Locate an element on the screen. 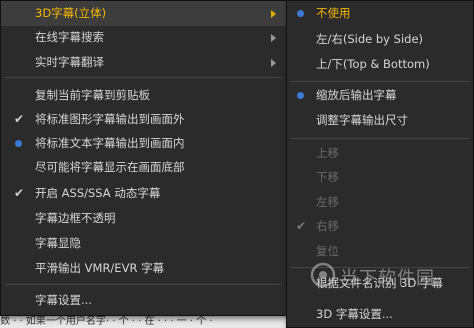 This screenshot has width=474, height=328. menu-item-label: 3D字幕(立体) is located at coordinates (71, 13).